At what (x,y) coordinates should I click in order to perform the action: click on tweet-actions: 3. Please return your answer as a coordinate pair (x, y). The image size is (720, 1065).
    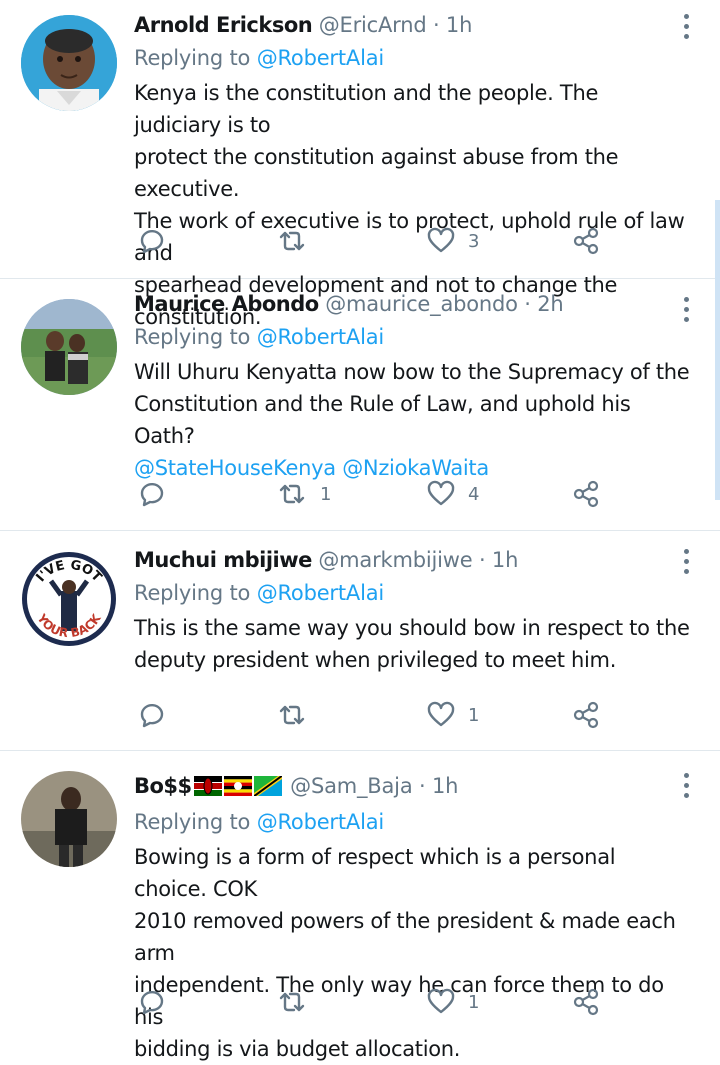
    Looking at the image, I should click on (374, 241).